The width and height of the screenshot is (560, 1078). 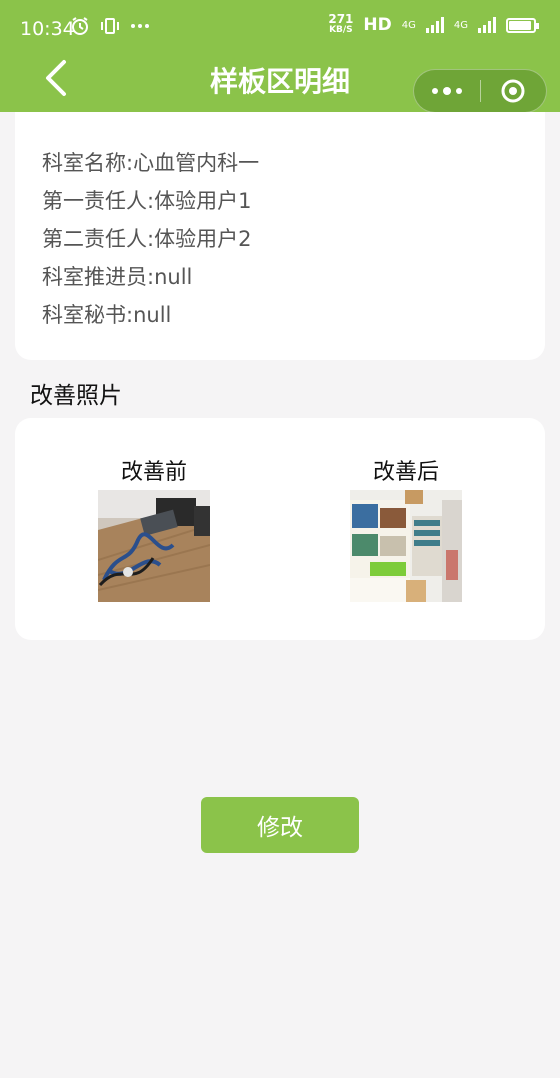 I want to click on before-photo-group: 改善前, so click(x=154, y=528).